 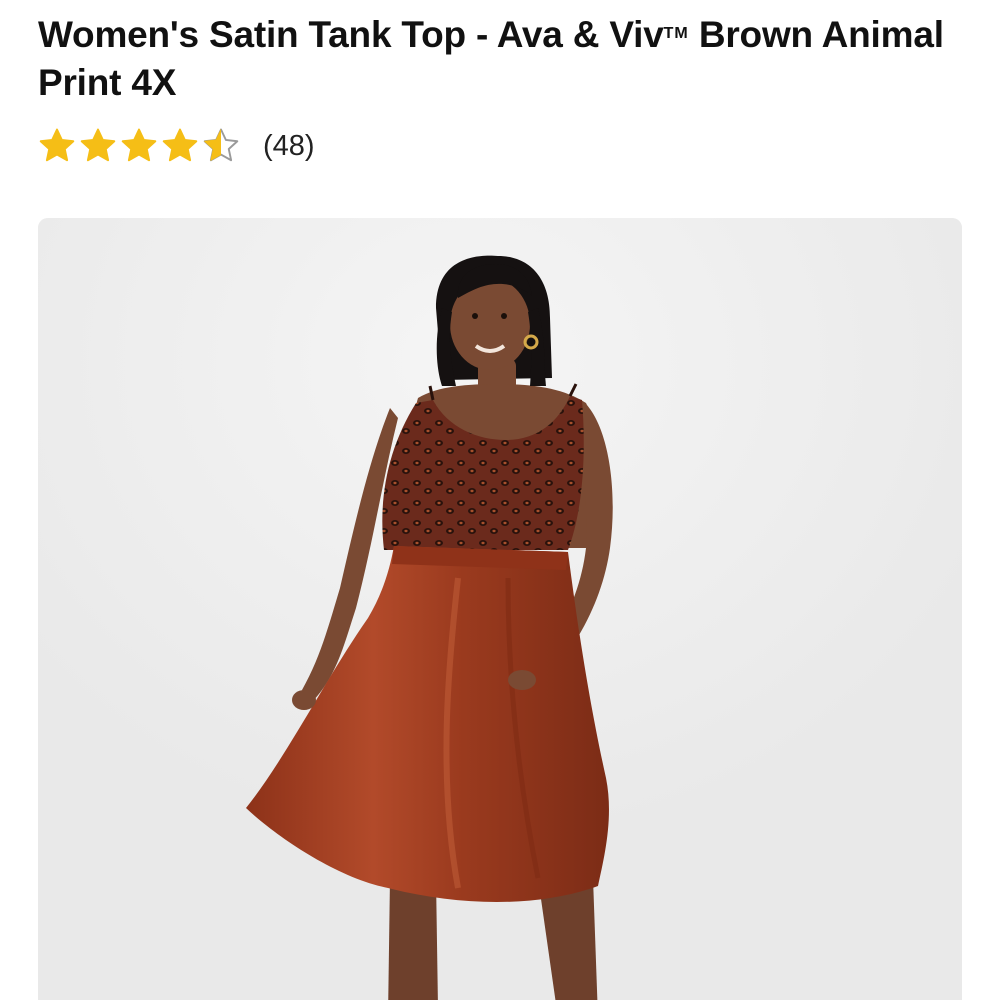 What do you see at coordinates (676, 33) in the screenshot?
I see `trademark-symbol: TM` at bounding box center [676, 33].